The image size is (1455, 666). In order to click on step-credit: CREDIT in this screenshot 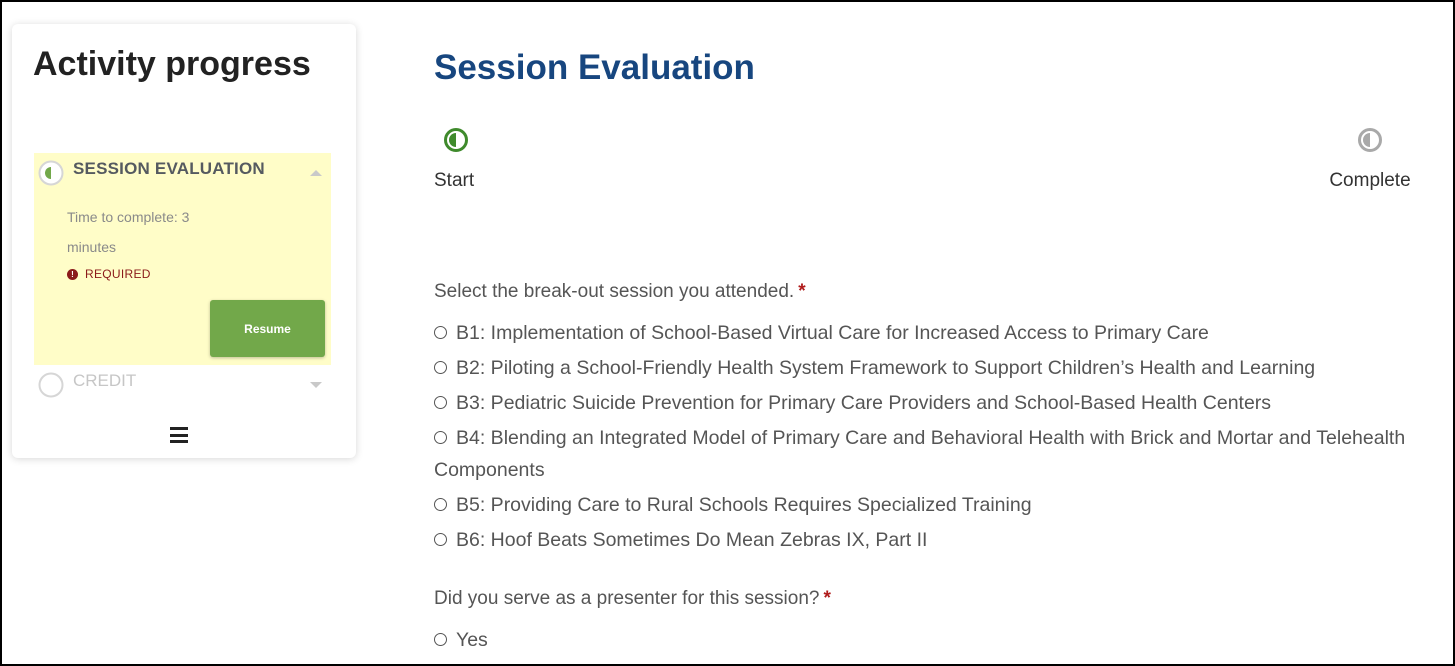, I will do `click(182, 385)`.